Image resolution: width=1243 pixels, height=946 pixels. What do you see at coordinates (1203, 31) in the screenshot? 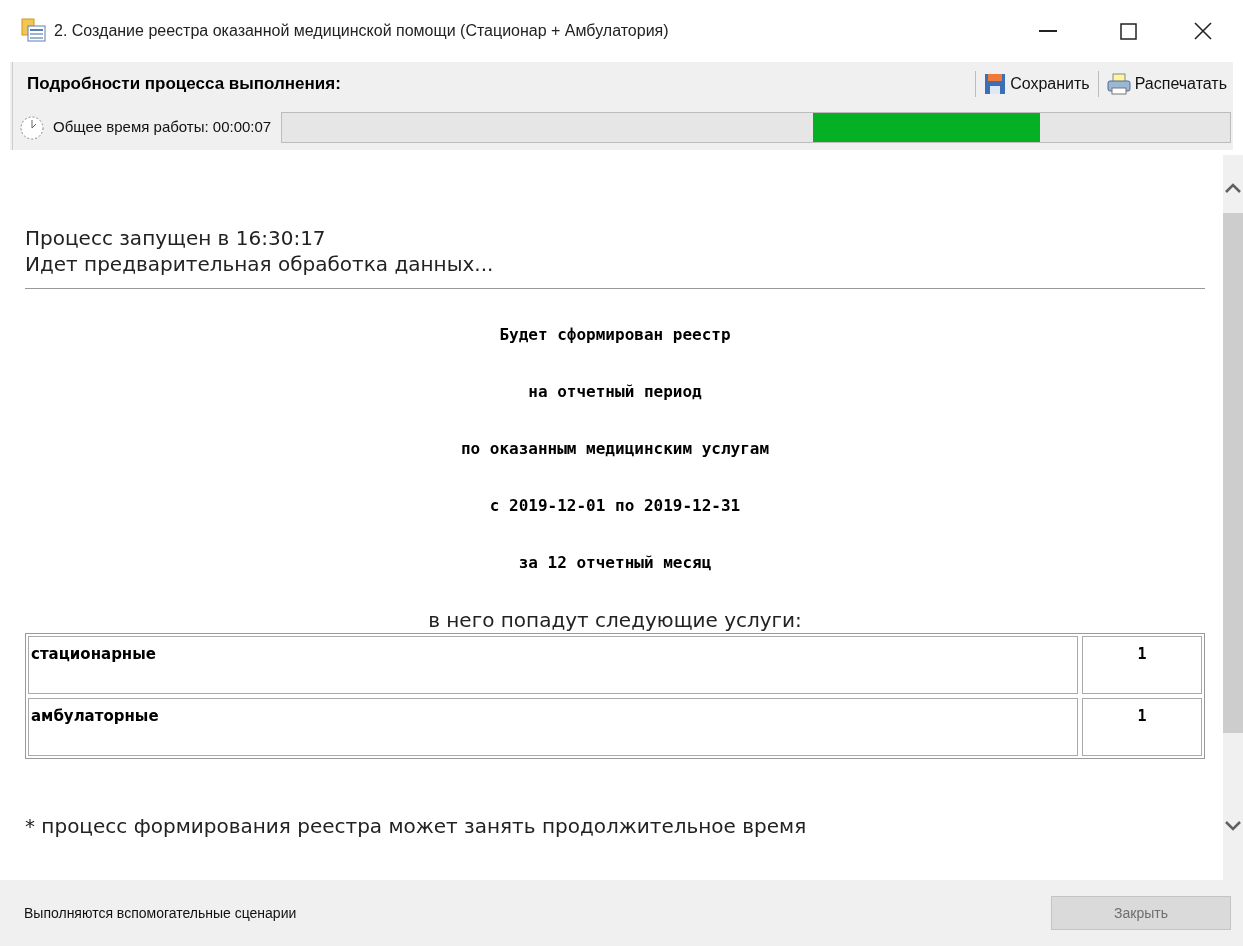
I see `close-icon` at bounding box center [1203, 31].